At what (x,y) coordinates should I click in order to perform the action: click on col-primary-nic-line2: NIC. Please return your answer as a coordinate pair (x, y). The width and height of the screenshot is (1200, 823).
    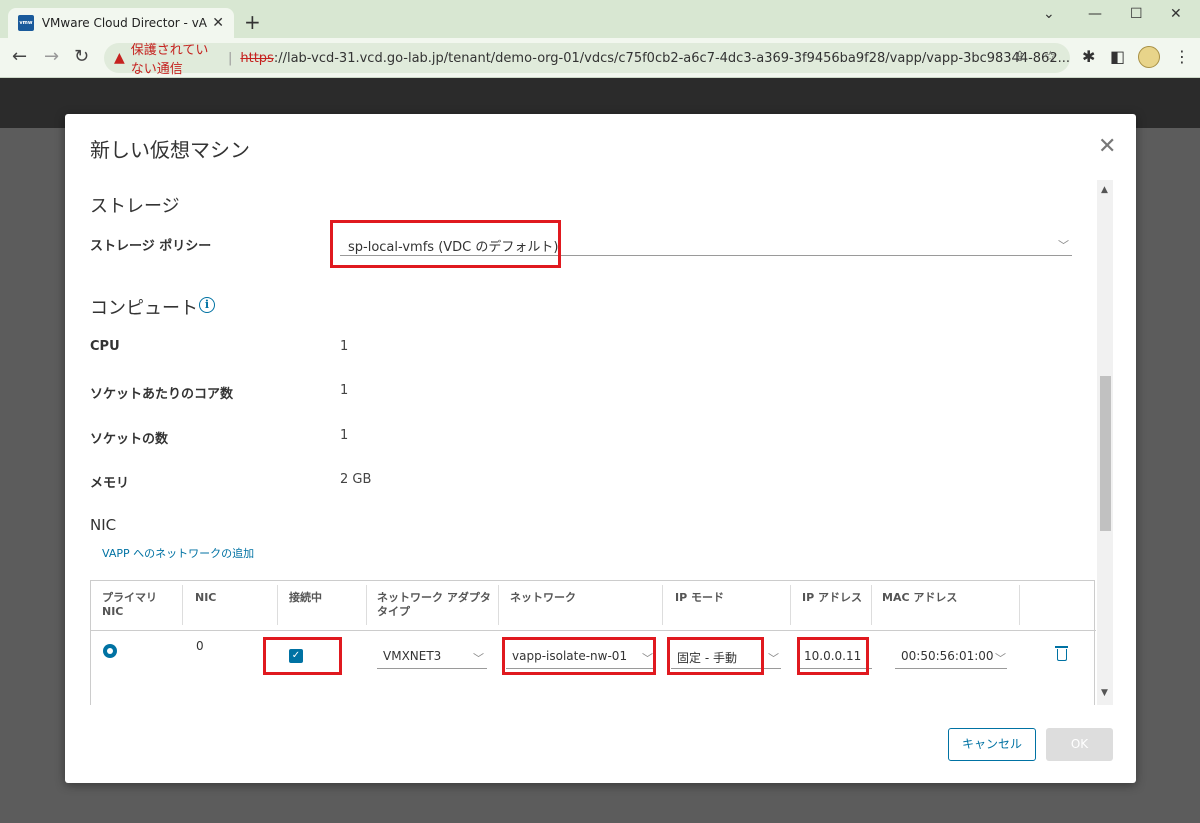
    Looking at the image, I should click on (113, 611).